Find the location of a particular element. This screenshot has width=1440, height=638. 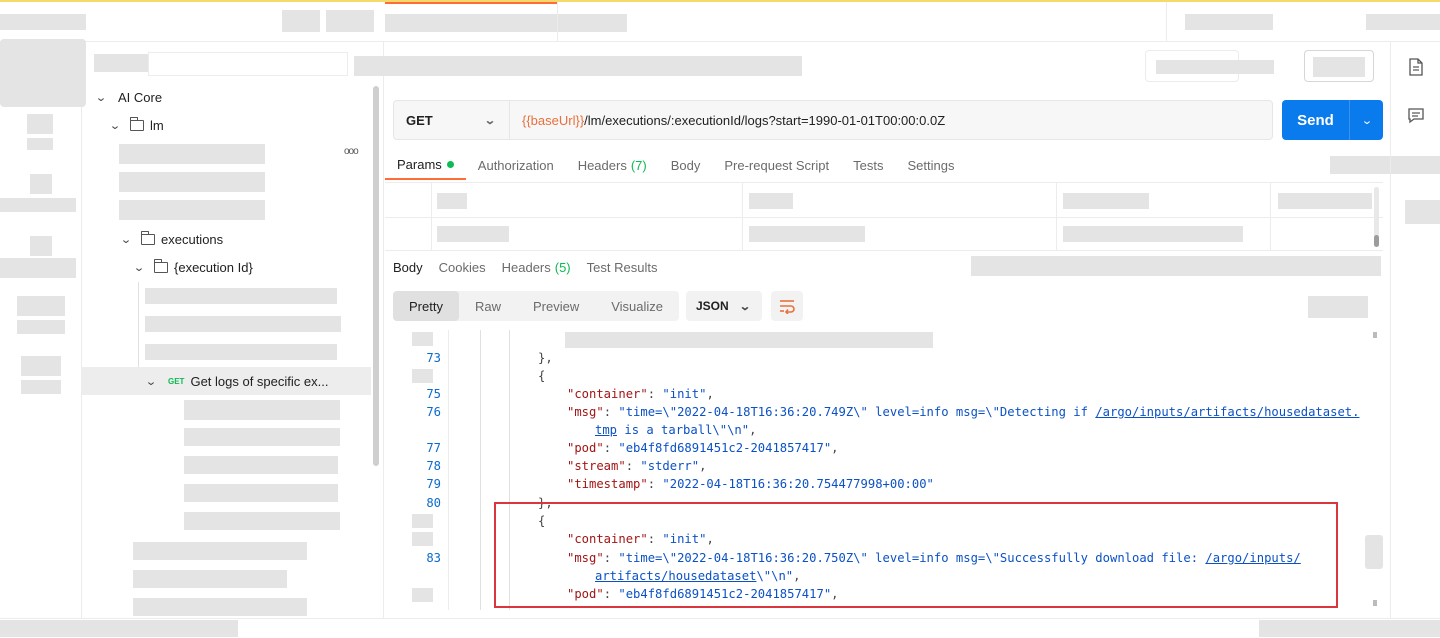

documentation-icon is located at coordinates (1416, 67).